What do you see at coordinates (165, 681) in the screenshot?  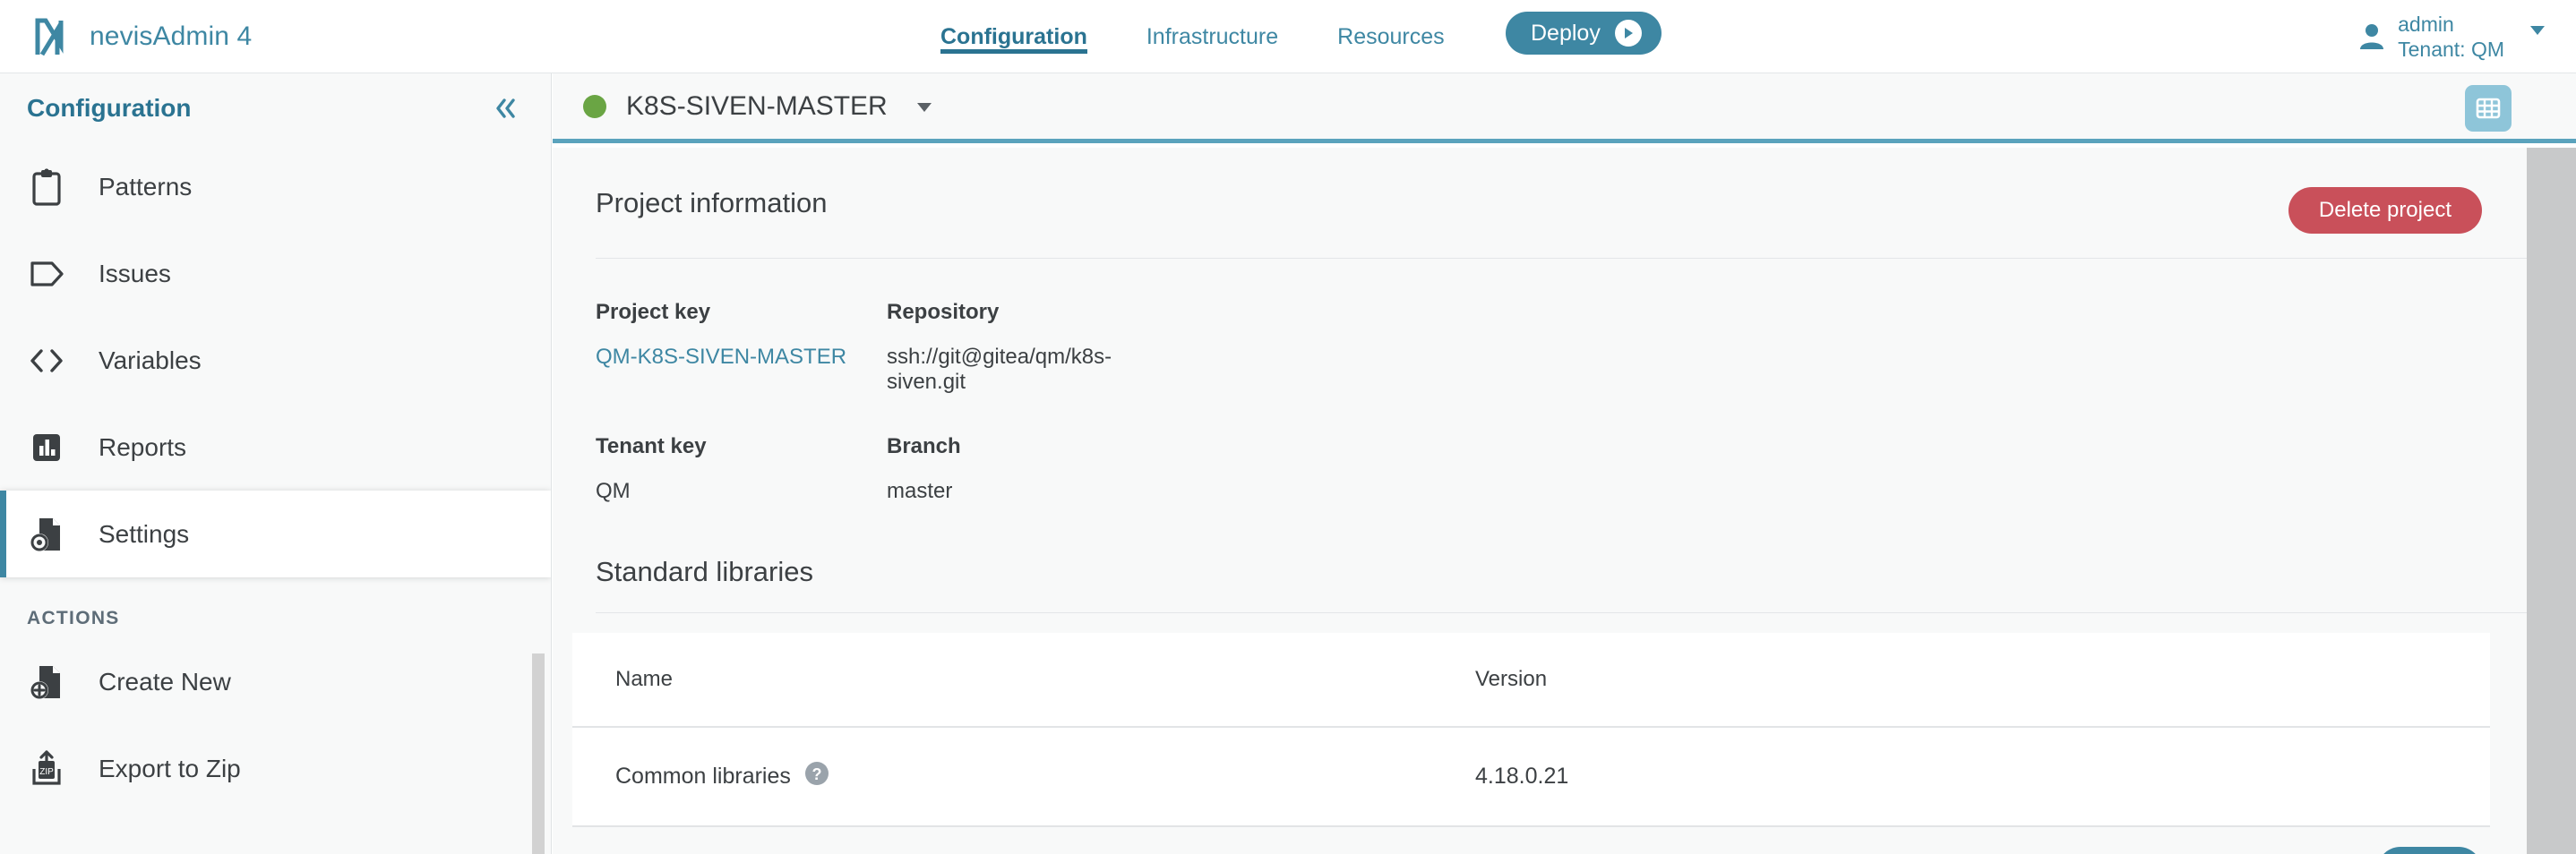 I see `sidebar-action-label: Create New` at bounding box center [165, 681].